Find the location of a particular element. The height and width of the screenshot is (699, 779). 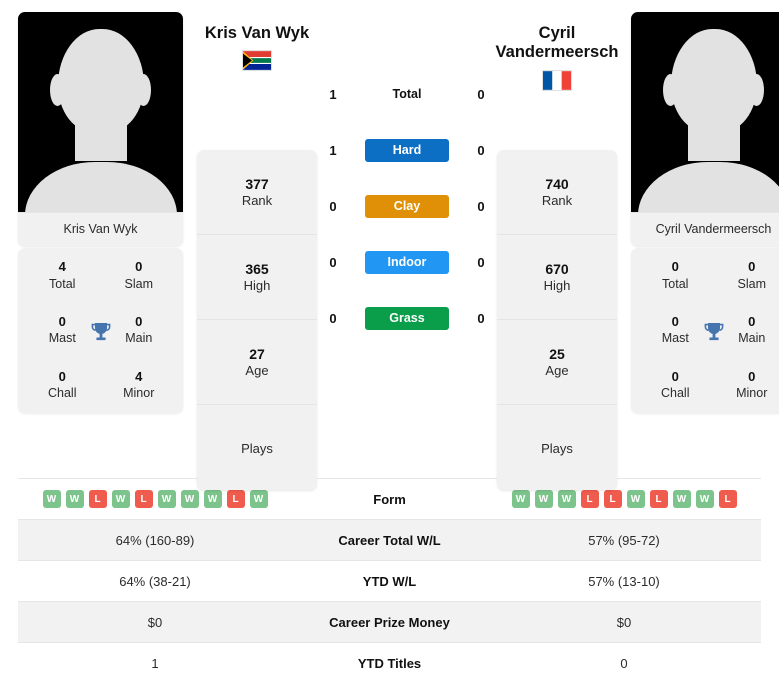

right-stat-card: 740 Rank 670 High 25 Age Plays is located at coordinates (557, 320).